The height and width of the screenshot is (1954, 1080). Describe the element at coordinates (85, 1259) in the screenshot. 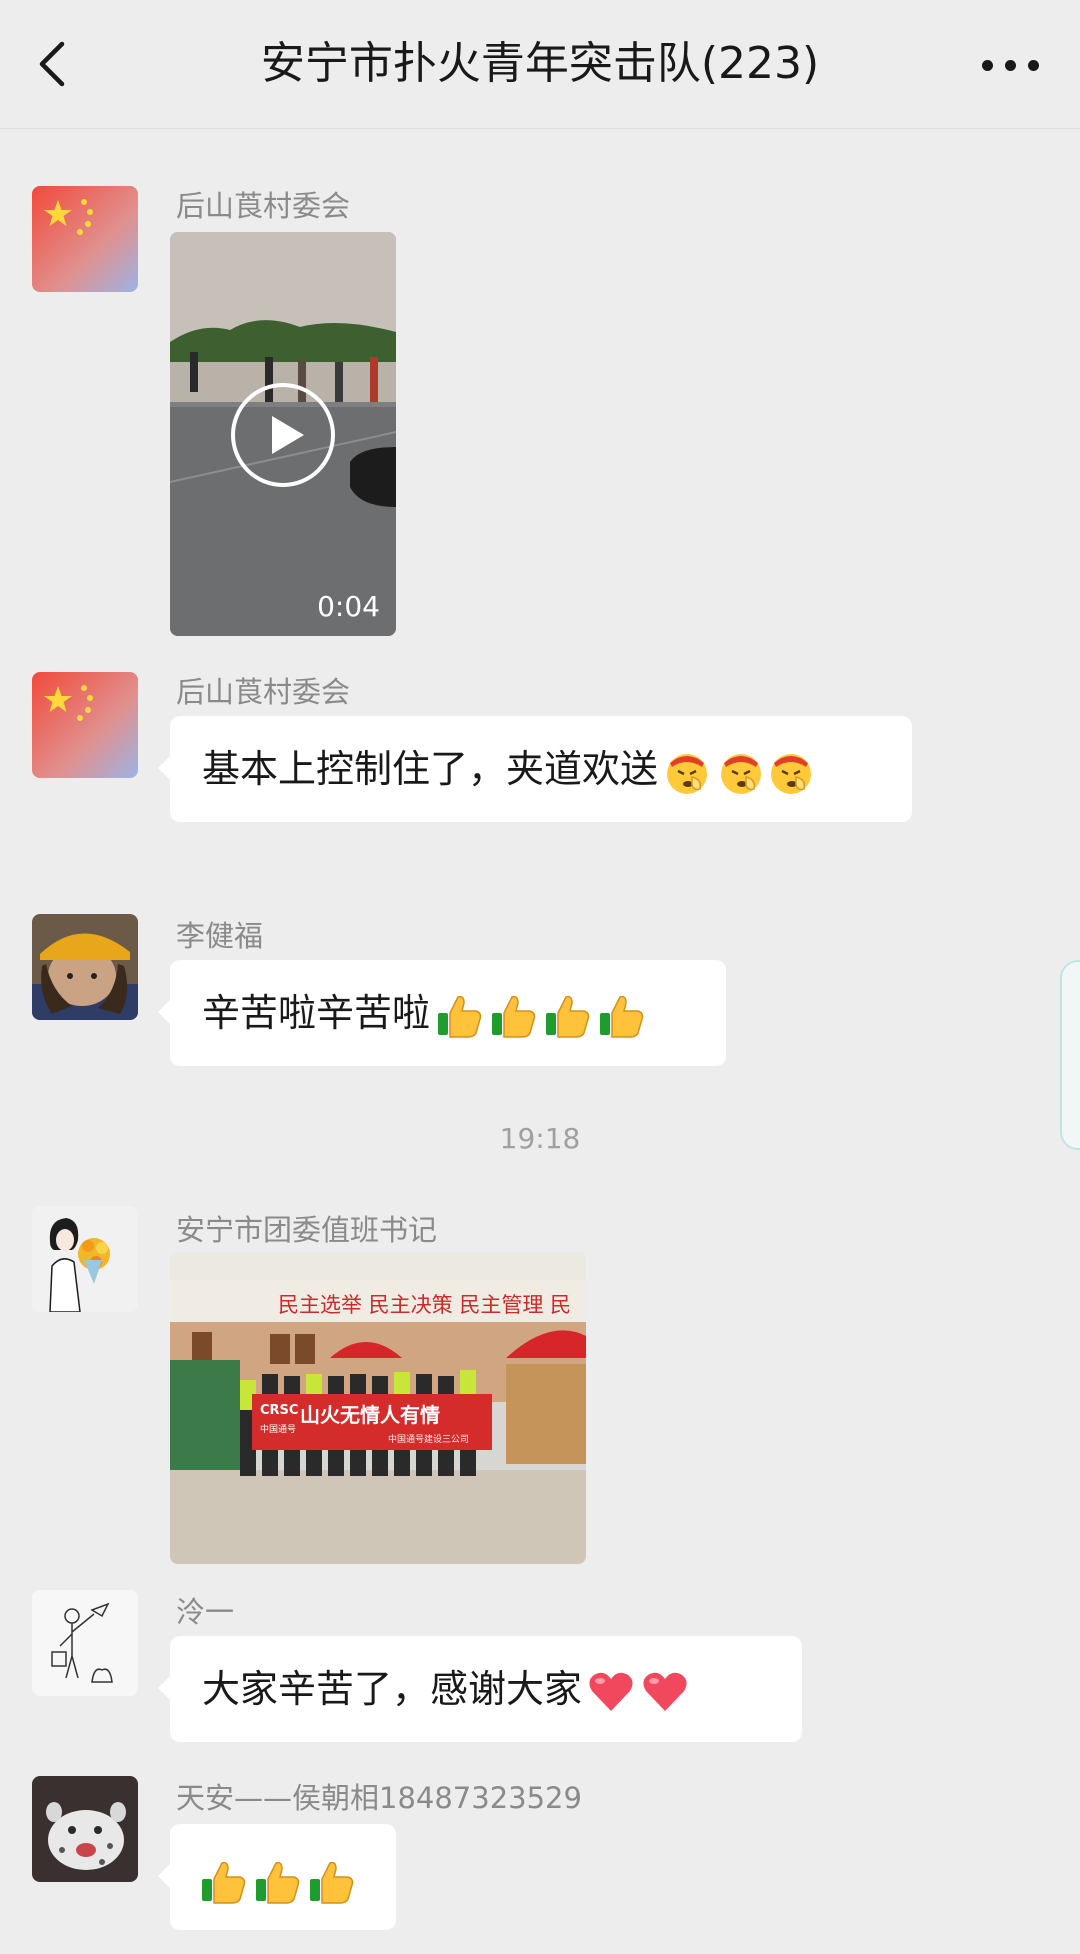

I see `avatar-girl-flowers` at that location.